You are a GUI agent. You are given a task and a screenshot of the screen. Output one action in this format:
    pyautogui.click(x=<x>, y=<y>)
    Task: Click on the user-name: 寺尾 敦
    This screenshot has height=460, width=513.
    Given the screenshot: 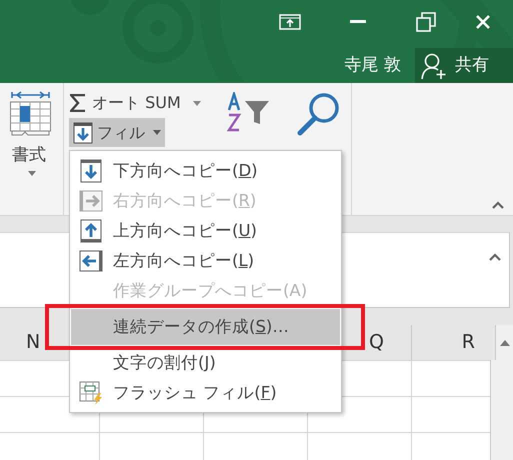 What is the action you would take?
    pyautogui.click(x=372, y=65)
    